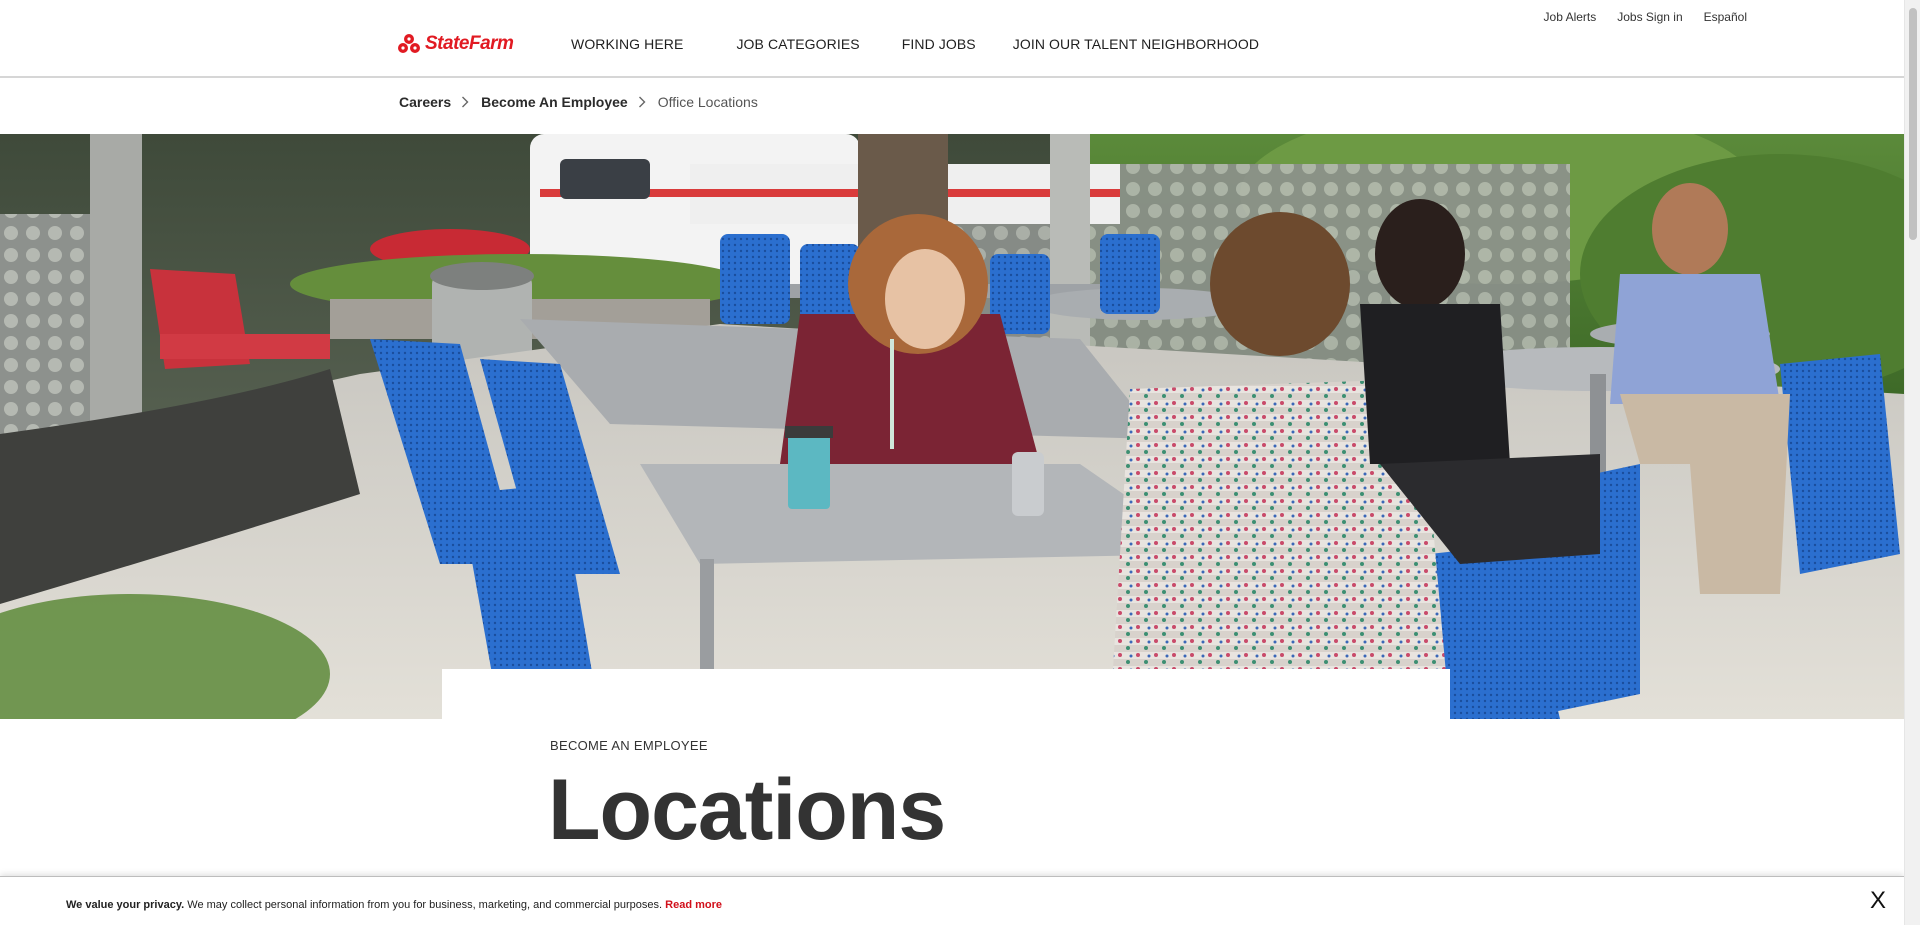 This screenshot has height=925, width=1920. I want to click on nav-job-categories: JOB CATEGORIES, so click(797, 44).